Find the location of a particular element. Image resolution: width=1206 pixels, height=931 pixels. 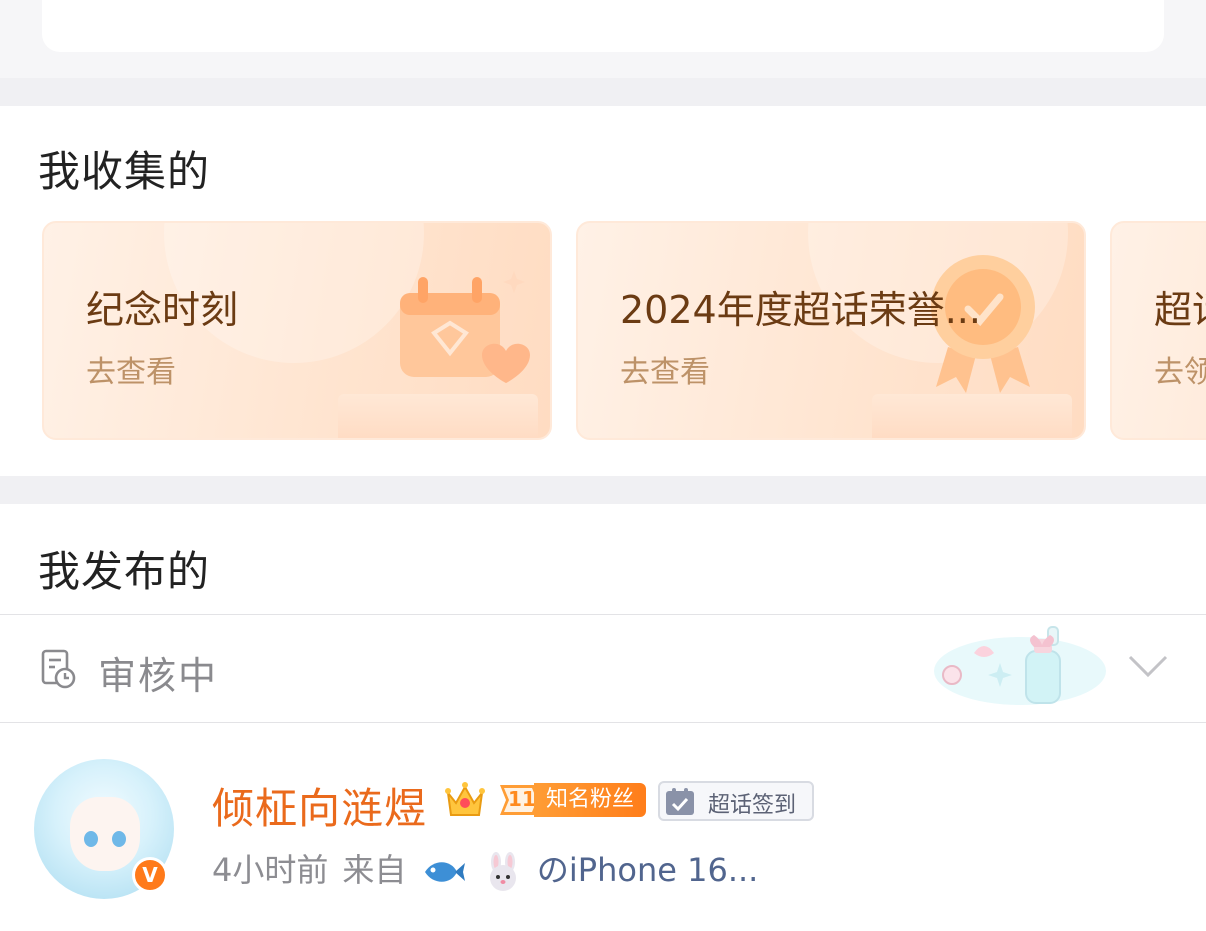

published-section-title: 我发布的 is located at coordinates (124, 571).